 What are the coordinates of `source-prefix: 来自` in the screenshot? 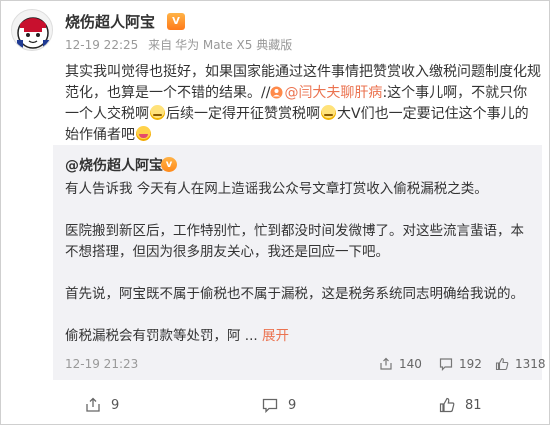 It's located at (160, 45).